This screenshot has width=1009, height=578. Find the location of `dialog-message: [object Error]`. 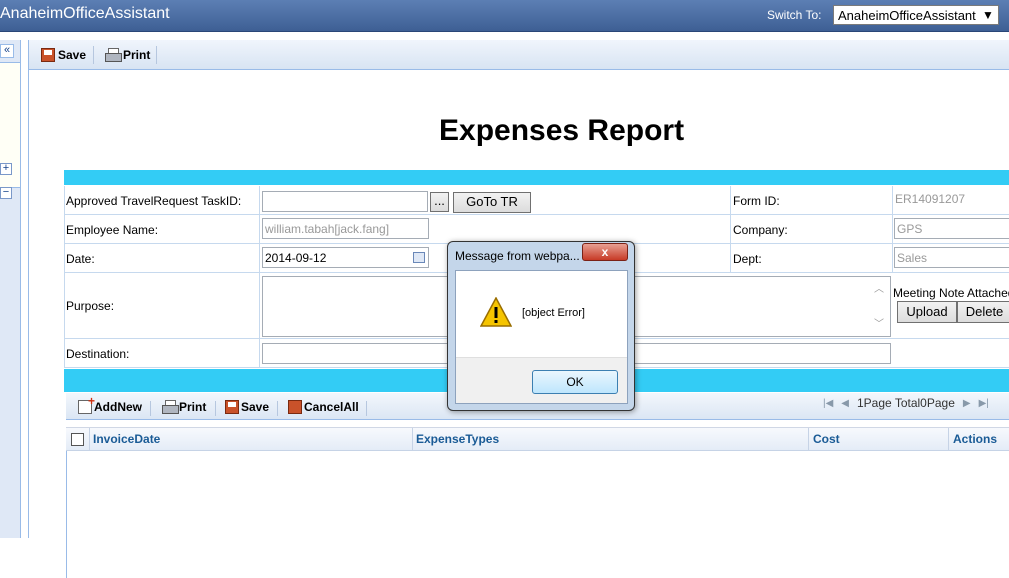

dialog-message: [object Error] is located at coordinates (553, 313).